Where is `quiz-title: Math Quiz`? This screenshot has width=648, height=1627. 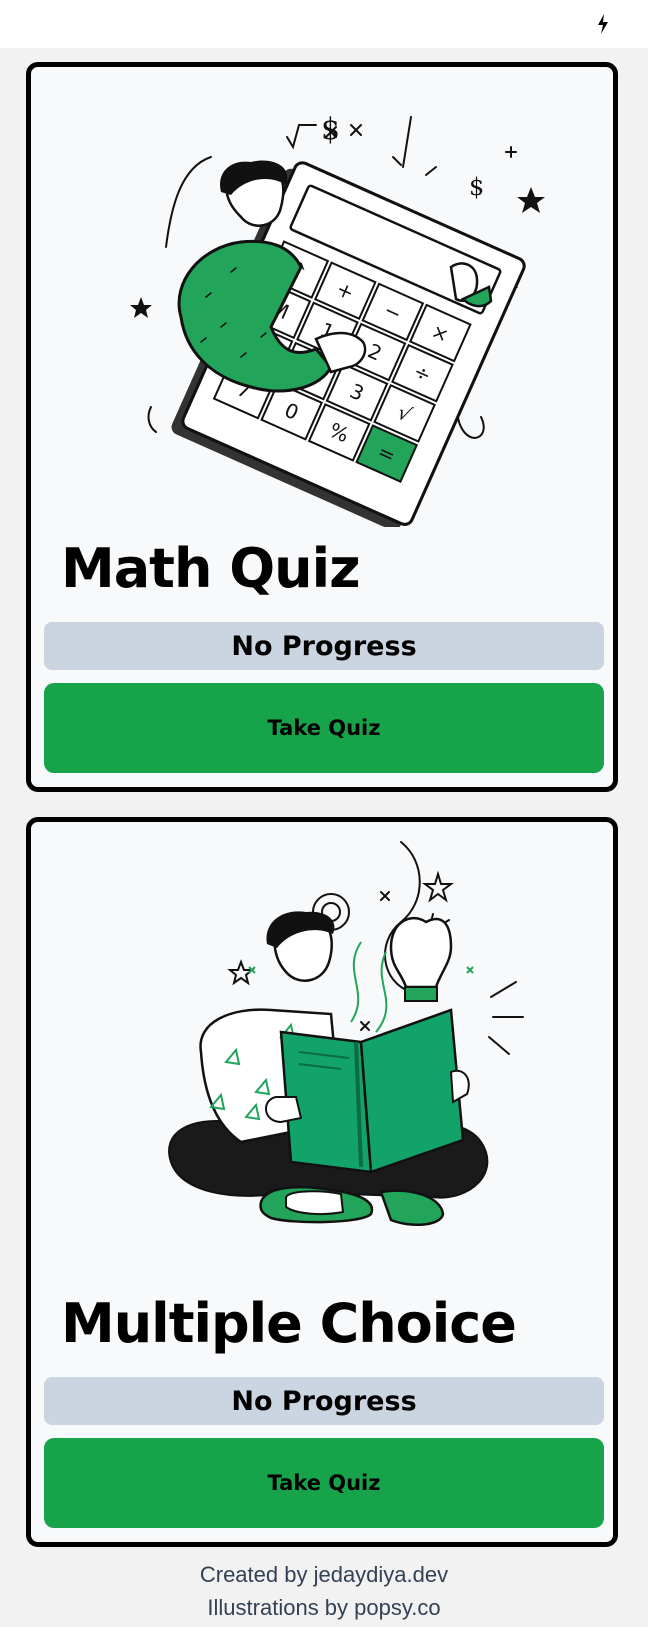 quiz-title: Math Quiz is located at coordinates (211, 568).